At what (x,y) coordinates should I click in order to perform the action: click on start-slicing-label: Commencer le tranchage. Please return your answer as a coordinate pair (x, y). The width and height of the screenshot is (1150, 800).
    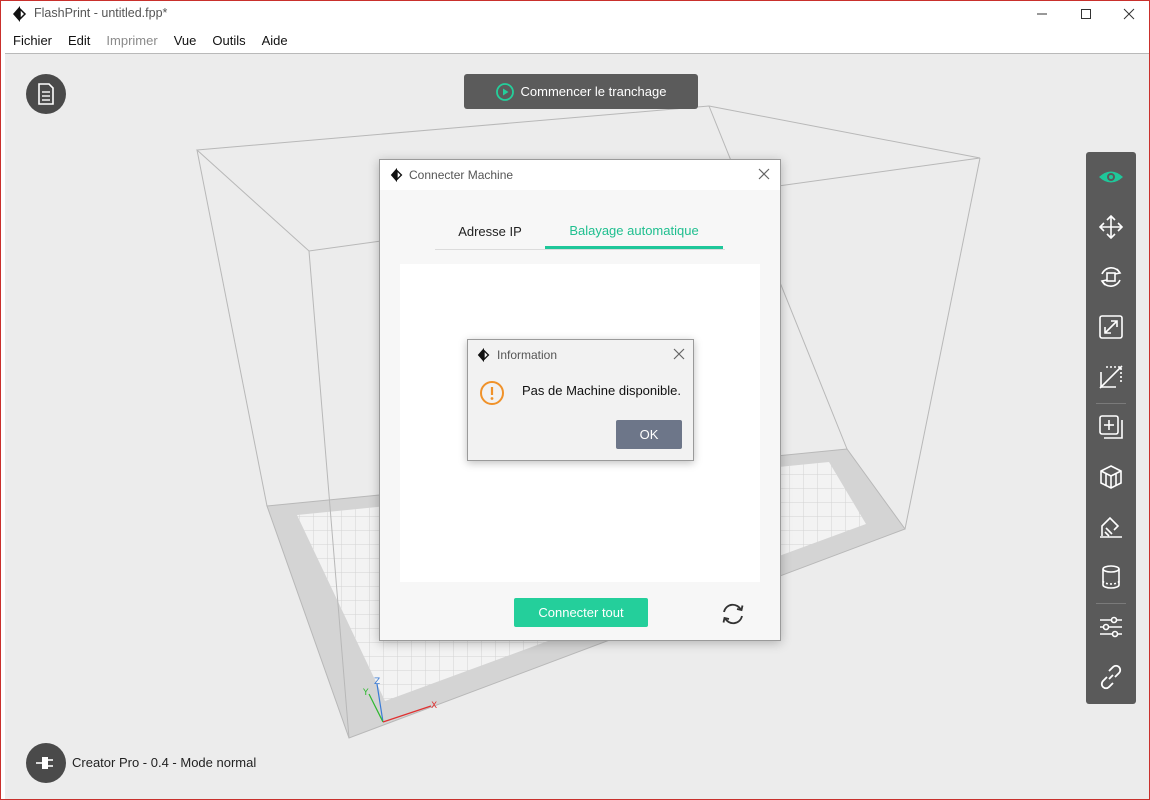
    Looking at the image, I should click on (593, 91).